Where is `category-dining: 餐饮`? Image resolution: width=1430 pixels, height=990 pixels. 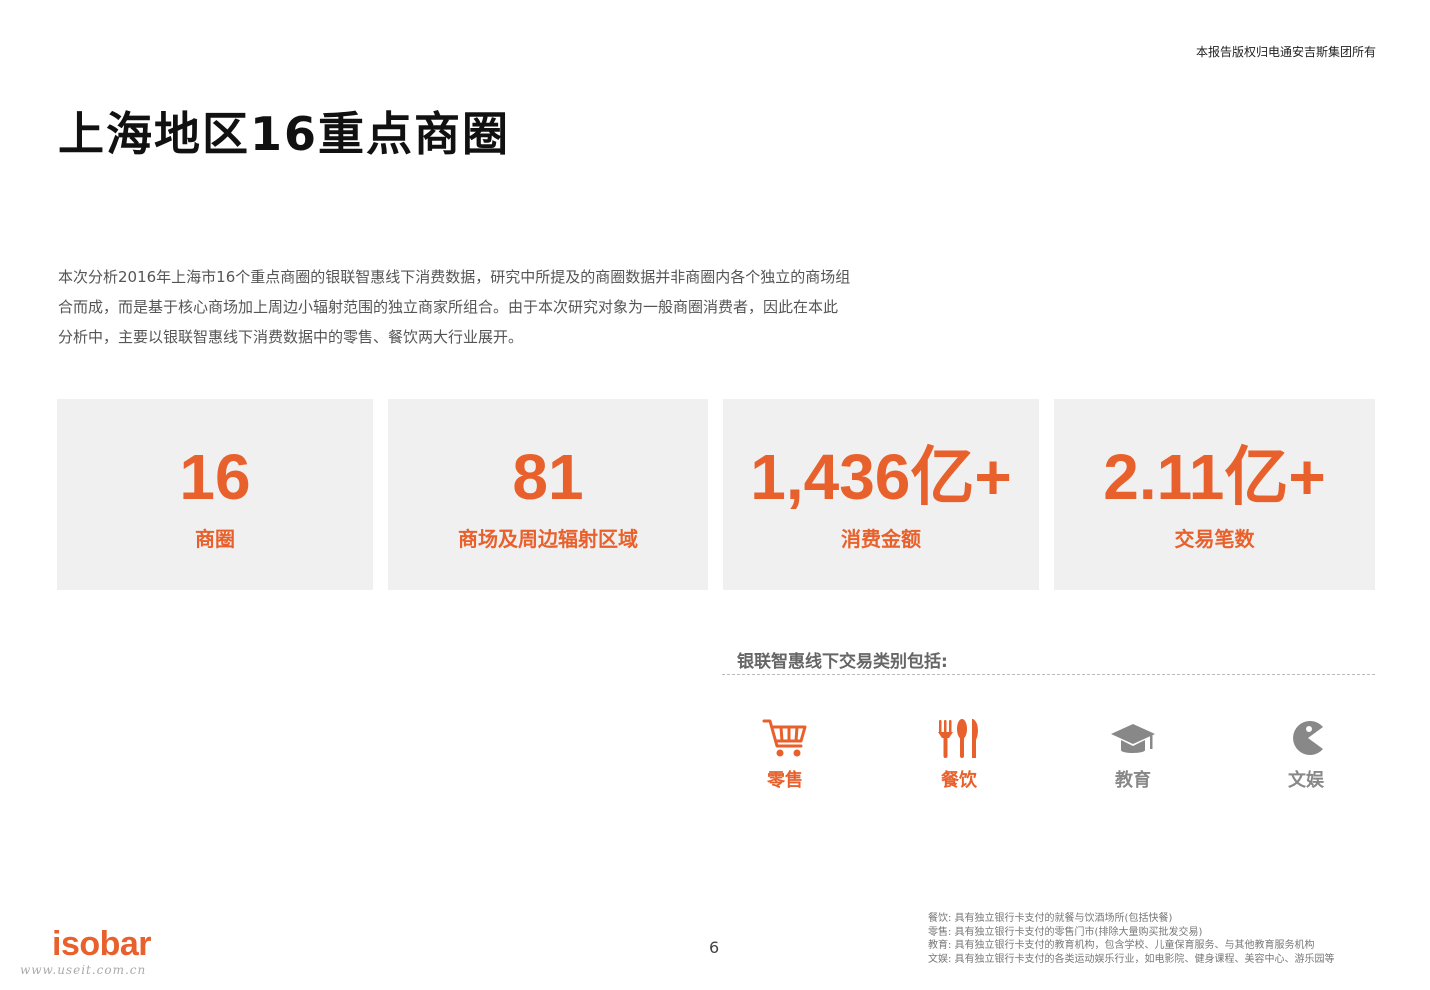
category-dining: 餐饮 is located at coordinates (959, 754).